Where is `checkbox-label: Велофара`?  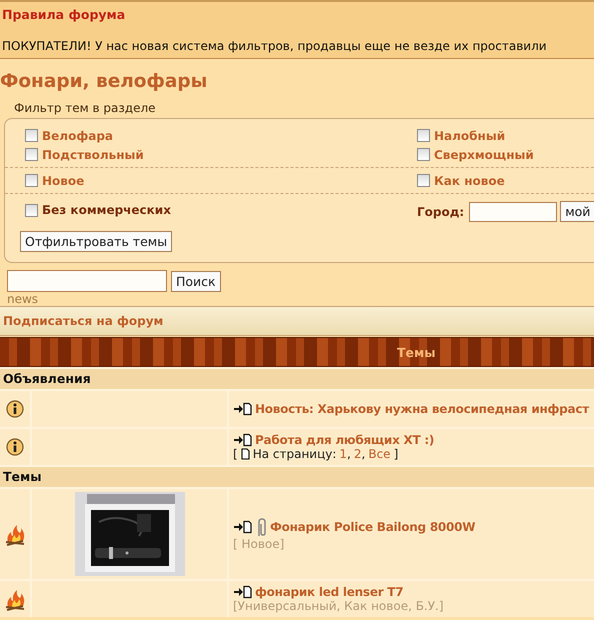 checkbox-label: Велофара is located at coordinates (78, 135).